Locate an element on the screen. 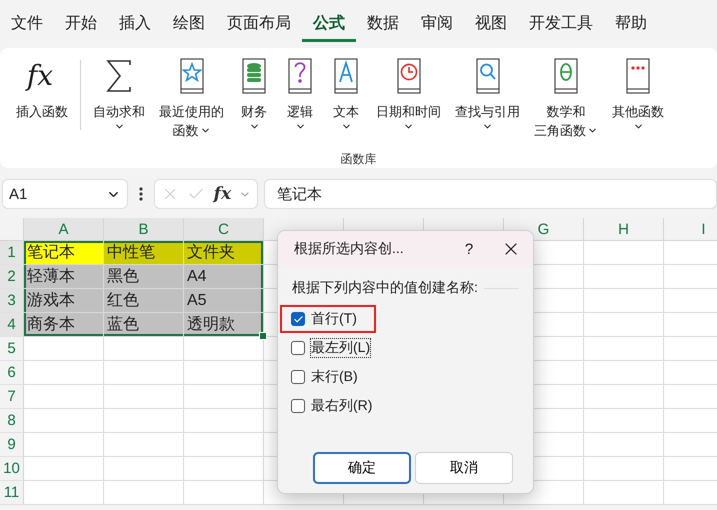  checkbox-label: 最右列(R) is located at coordinates (341, 406).